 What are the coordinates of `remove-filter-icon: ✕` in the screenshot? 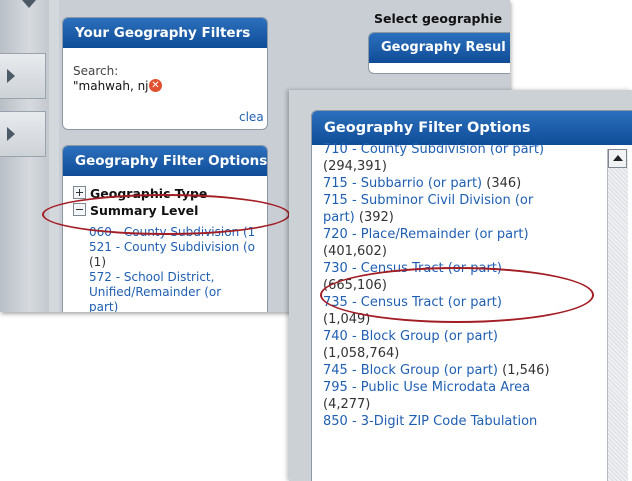 It's located at (155, 85).